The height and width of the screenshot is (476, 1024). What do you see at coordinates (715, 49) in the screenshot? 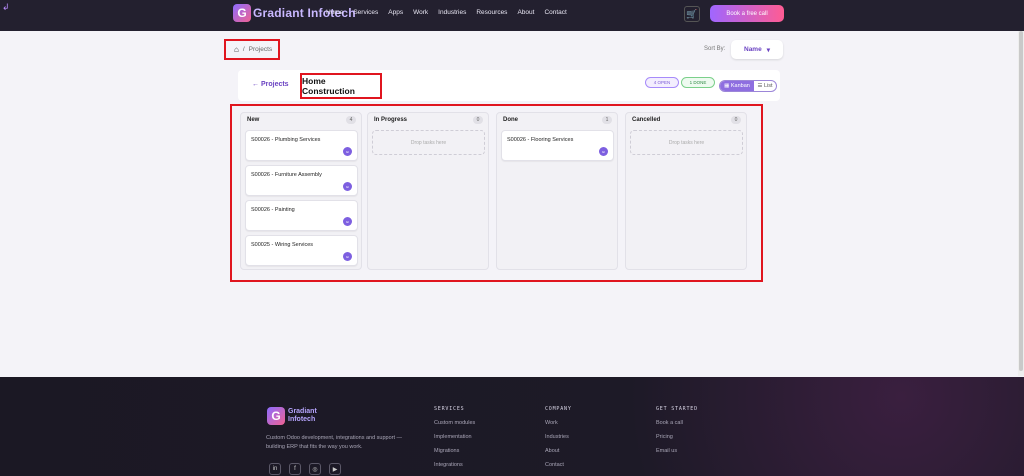
I see `sort-label: Sort By:` at bounding box center [715, 49].